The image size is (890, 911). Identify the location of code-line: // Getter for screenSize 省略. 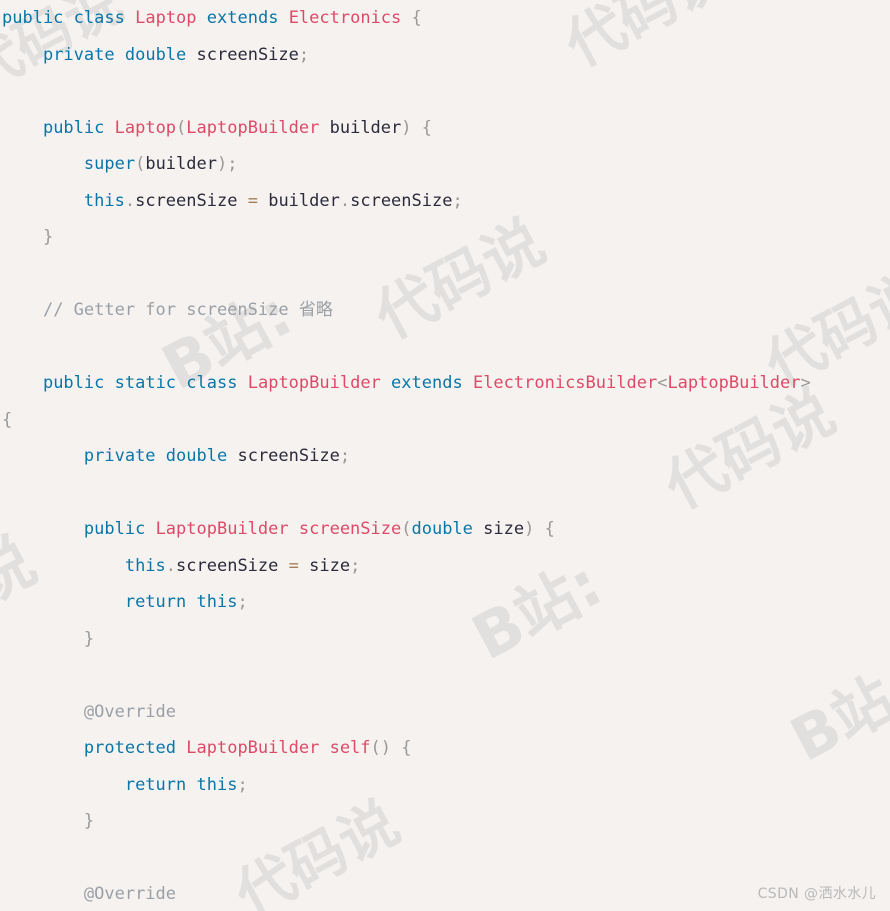
(445, 310).